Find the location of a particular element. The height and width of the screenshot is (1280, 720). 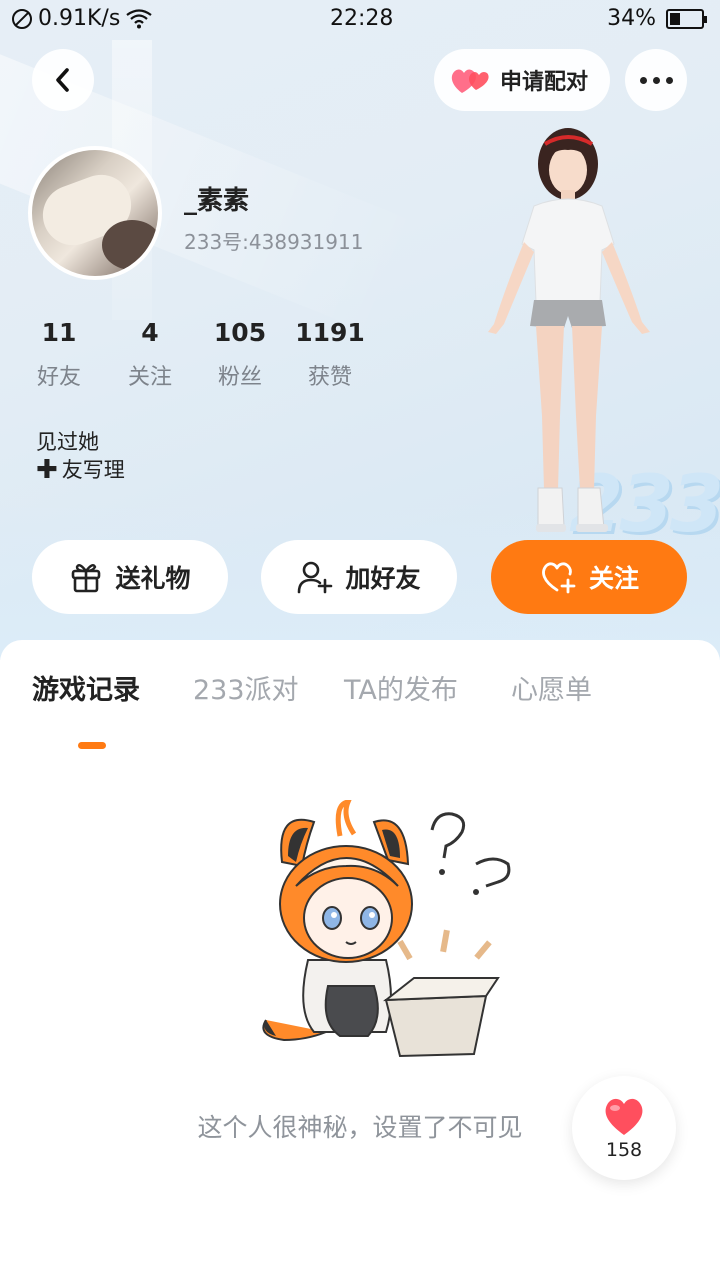

plus-icon: ✚ is located at coordinates (47, 470).